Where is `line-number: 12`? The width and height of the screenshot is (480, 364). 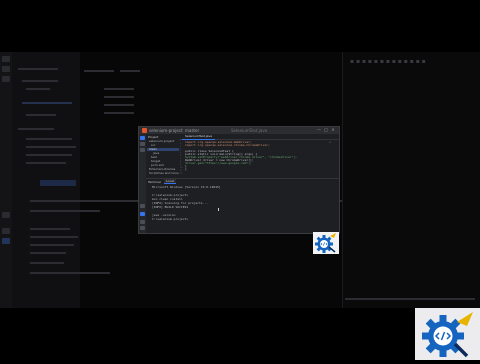
line-number: 12 is located at coordinates (181, 174).